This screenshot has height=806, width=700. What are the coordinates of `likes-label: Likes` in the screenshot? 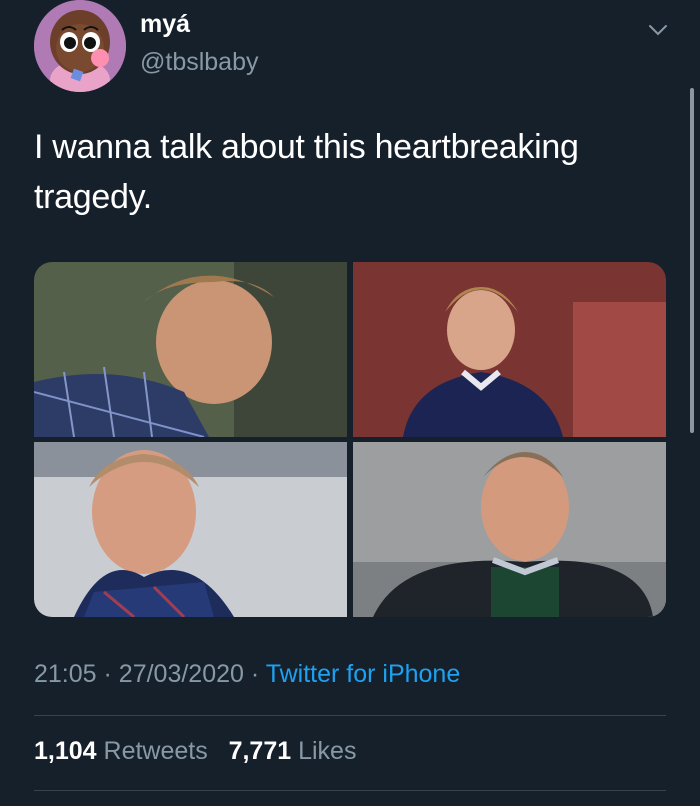 It's located at (327, 751).